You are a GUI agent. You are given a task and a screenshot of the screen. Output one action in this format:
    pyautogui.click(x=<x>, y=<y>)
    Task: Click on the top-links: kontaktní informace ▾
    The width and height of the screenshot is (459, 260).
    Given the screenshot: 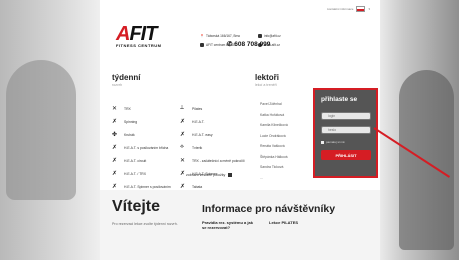 What is the action you would take?
    pyautogui.click(x=348, y=9)
    